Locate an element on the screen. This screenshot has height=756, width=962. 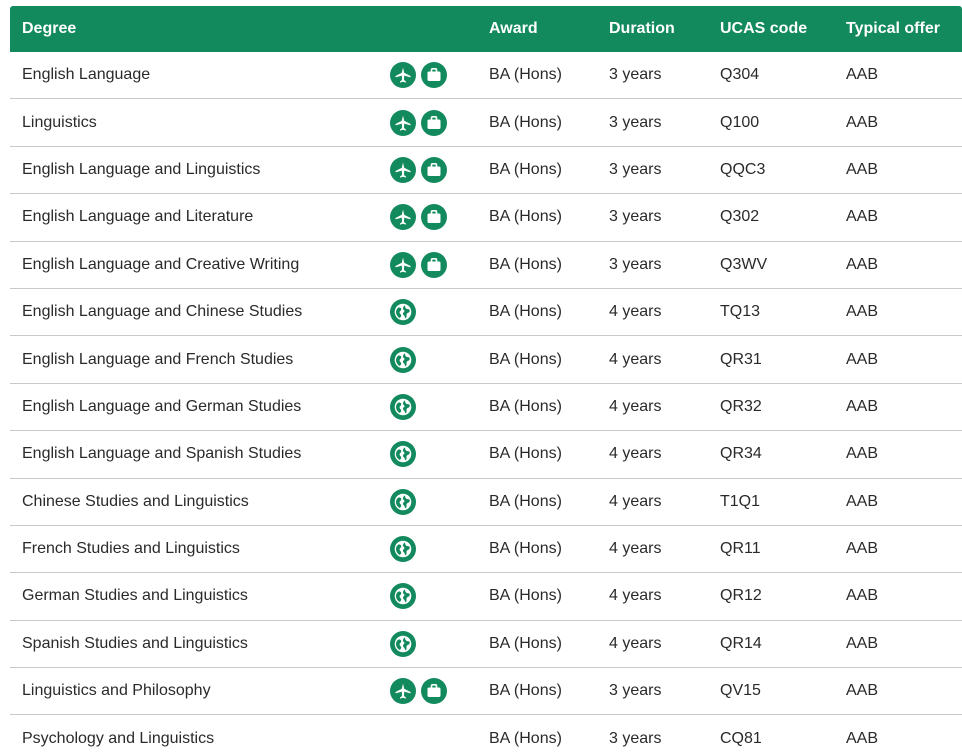
ucas-code: TQ13 is located at coordinates (740, 312).